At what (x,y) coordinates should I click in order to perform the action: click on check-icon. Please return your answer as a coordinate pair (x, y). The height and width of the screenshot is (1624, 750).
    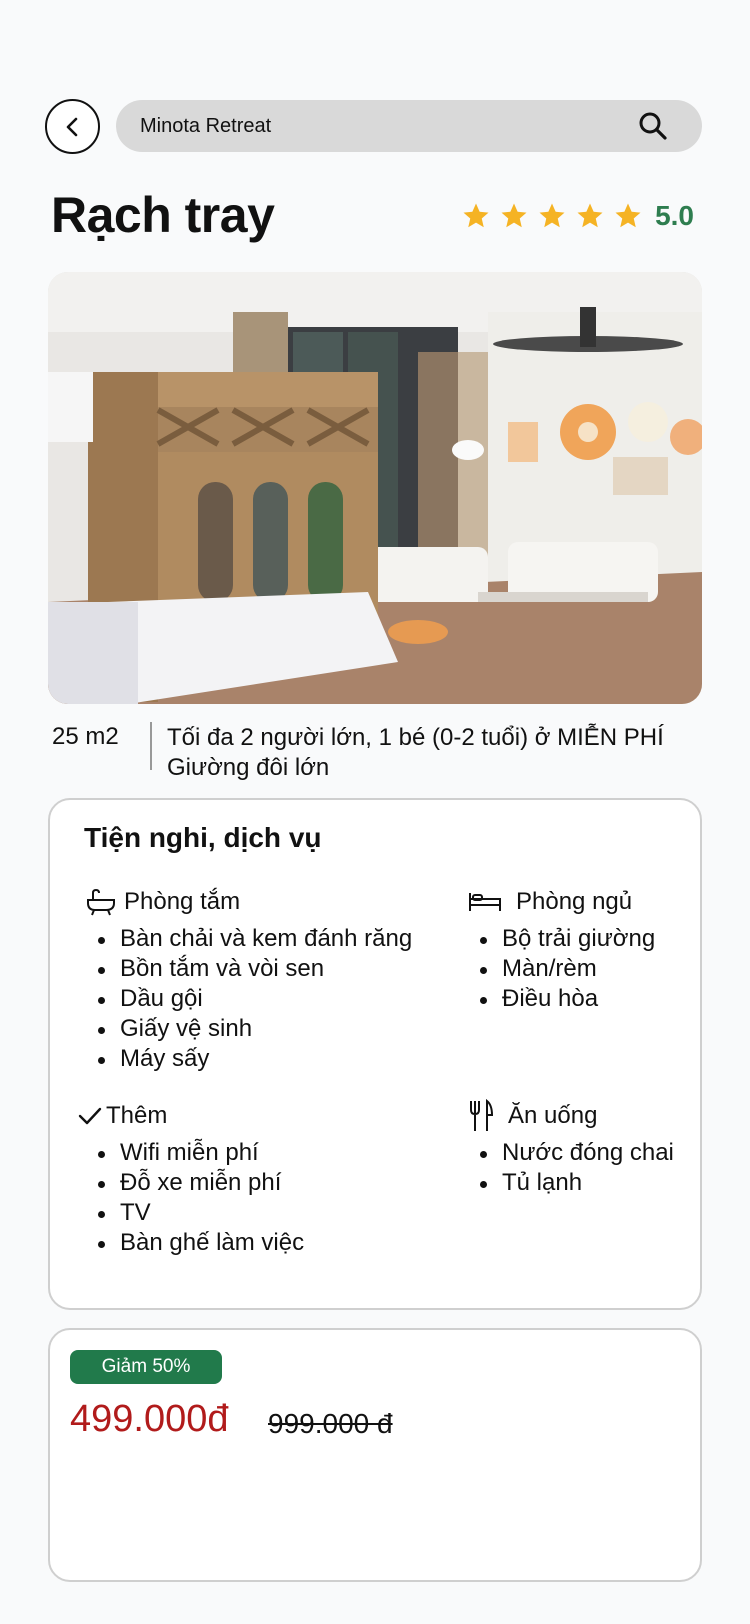
    Looking at the image, I should click on (90, 1116).